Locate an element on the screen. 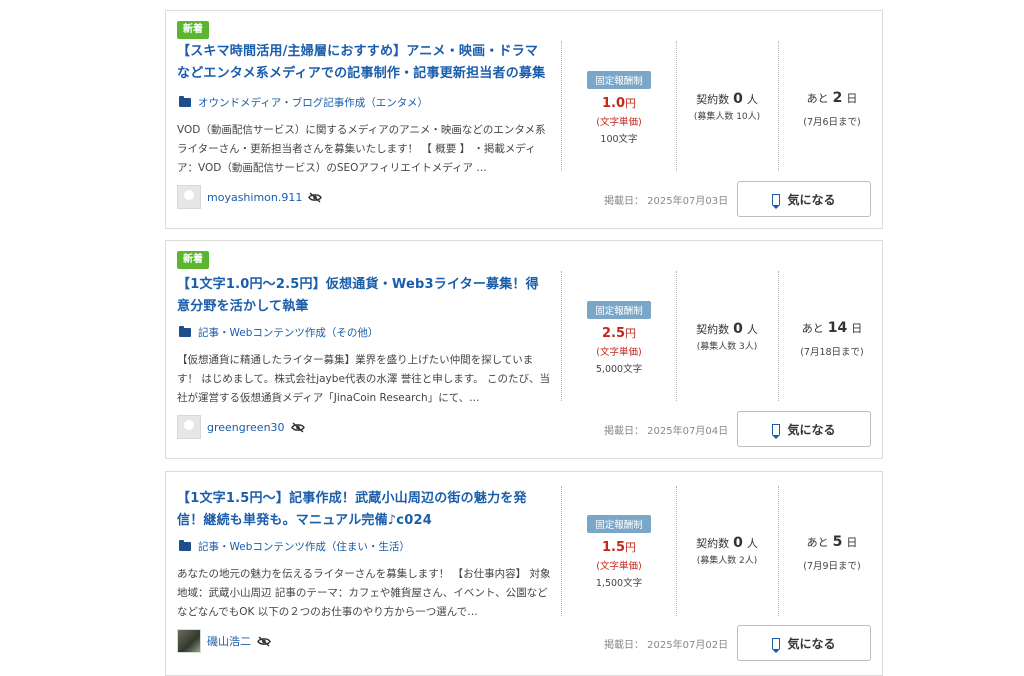 This screenshot has width=1024, height=676. deadline-date: (7月18日まで) is located at coordinates (832, 352).